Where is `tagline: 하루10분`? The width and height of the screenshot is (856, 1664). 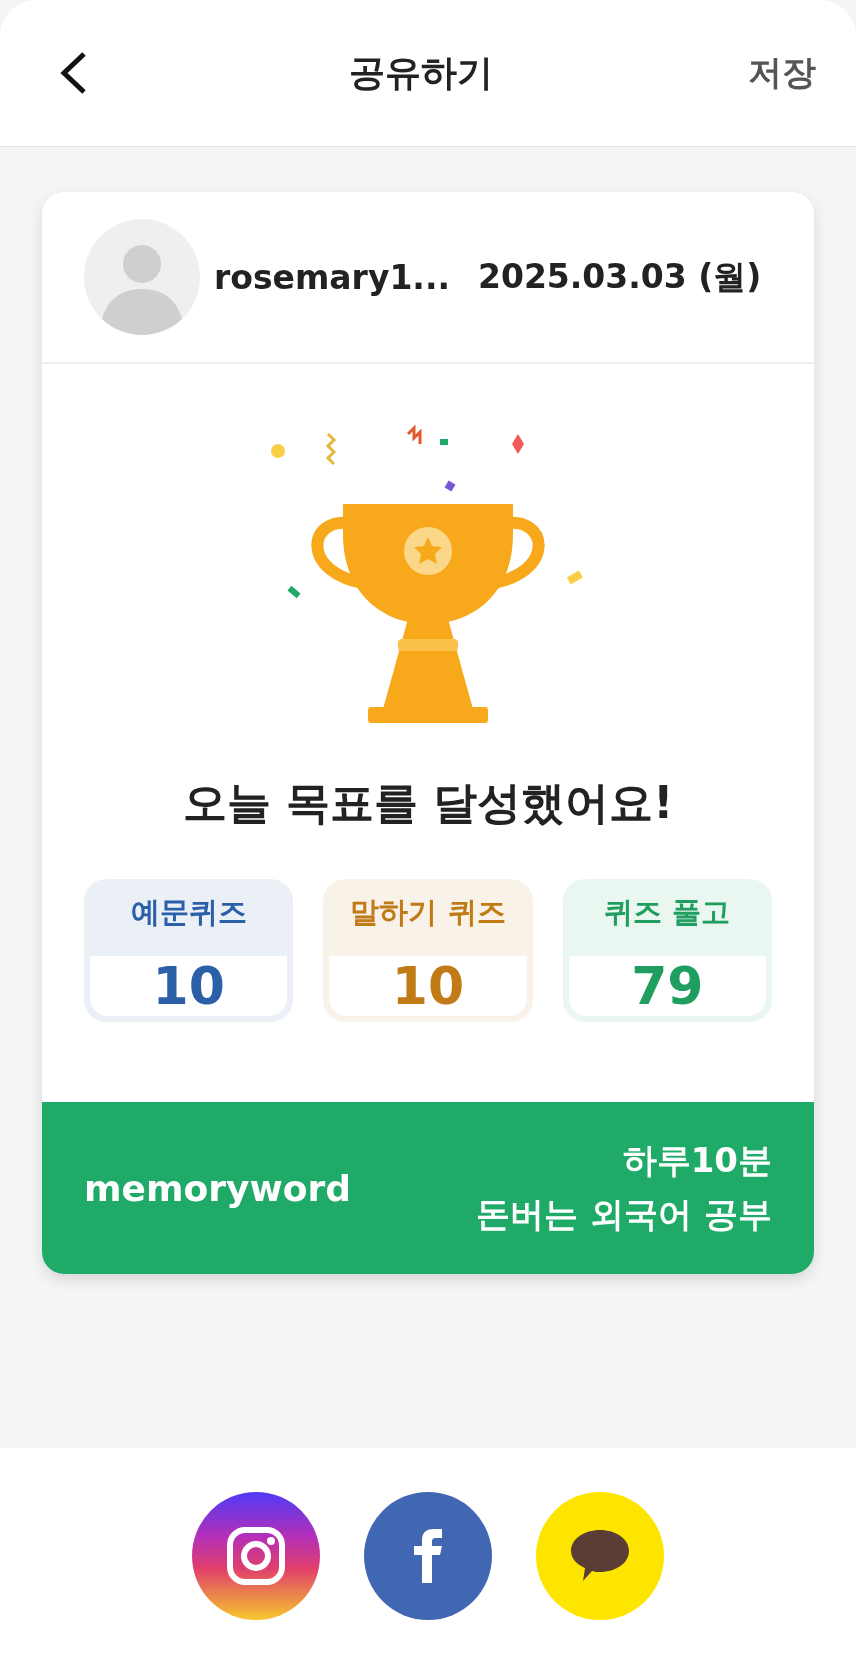
tagline: 하루10분 is located at coordinates (697, 1160).